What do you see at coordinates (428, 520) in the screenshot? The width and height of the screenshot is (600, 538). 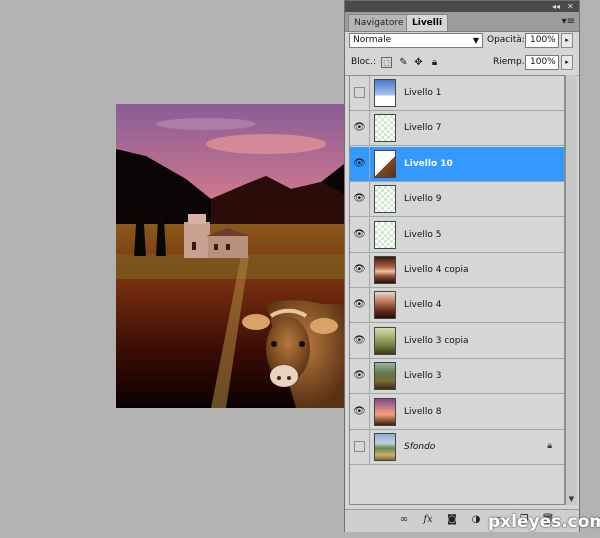 I see `layer-style-icon: fx` at bounding box center [428, 520].